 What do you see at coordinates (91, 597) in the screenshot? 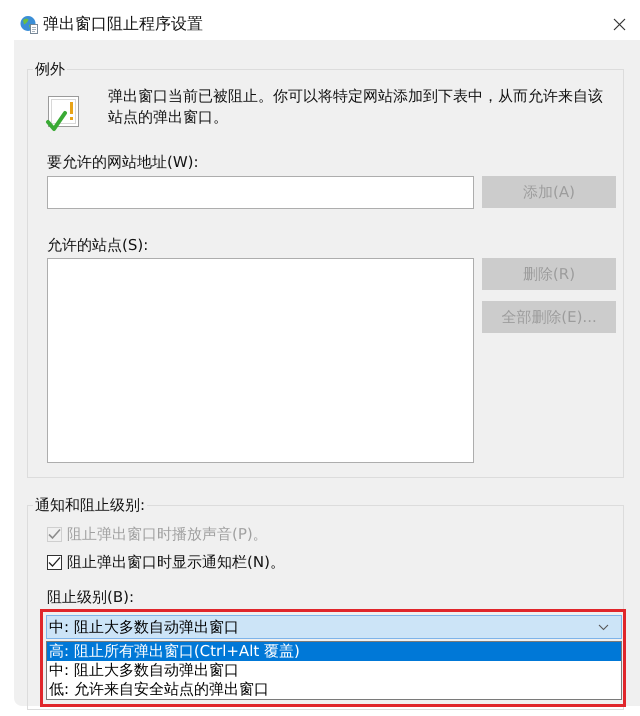
I see `blocking-level-label: 阻止级别(B):` at bounding box center [91, 597].